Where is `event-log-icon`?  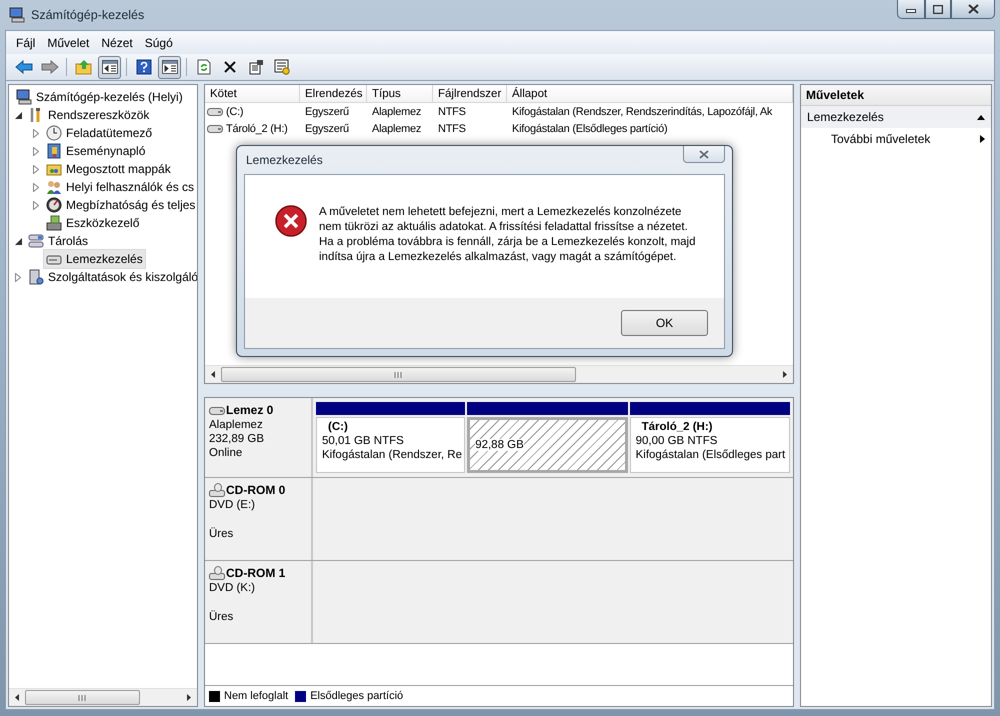
event-log-icon is located at coordinates (54, 151).